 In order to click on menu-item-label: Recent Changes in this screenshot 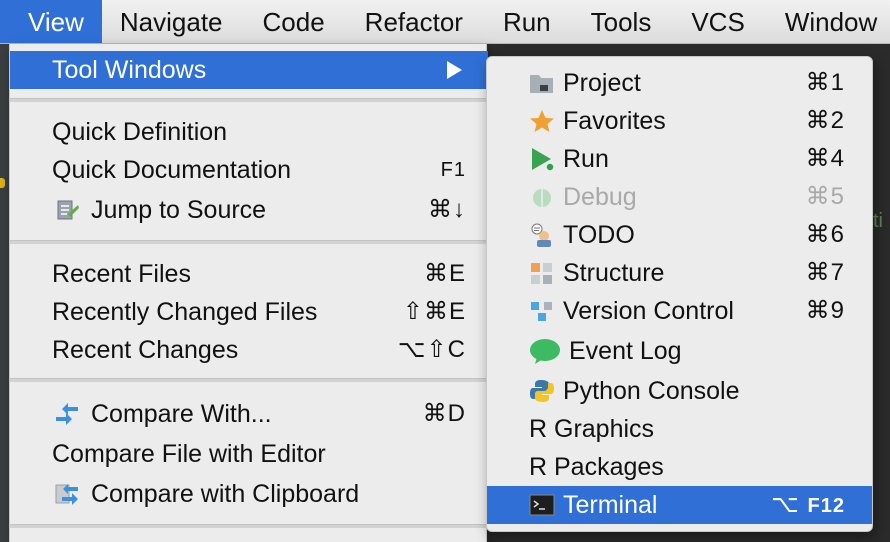, I will do `click(145, 350)`.